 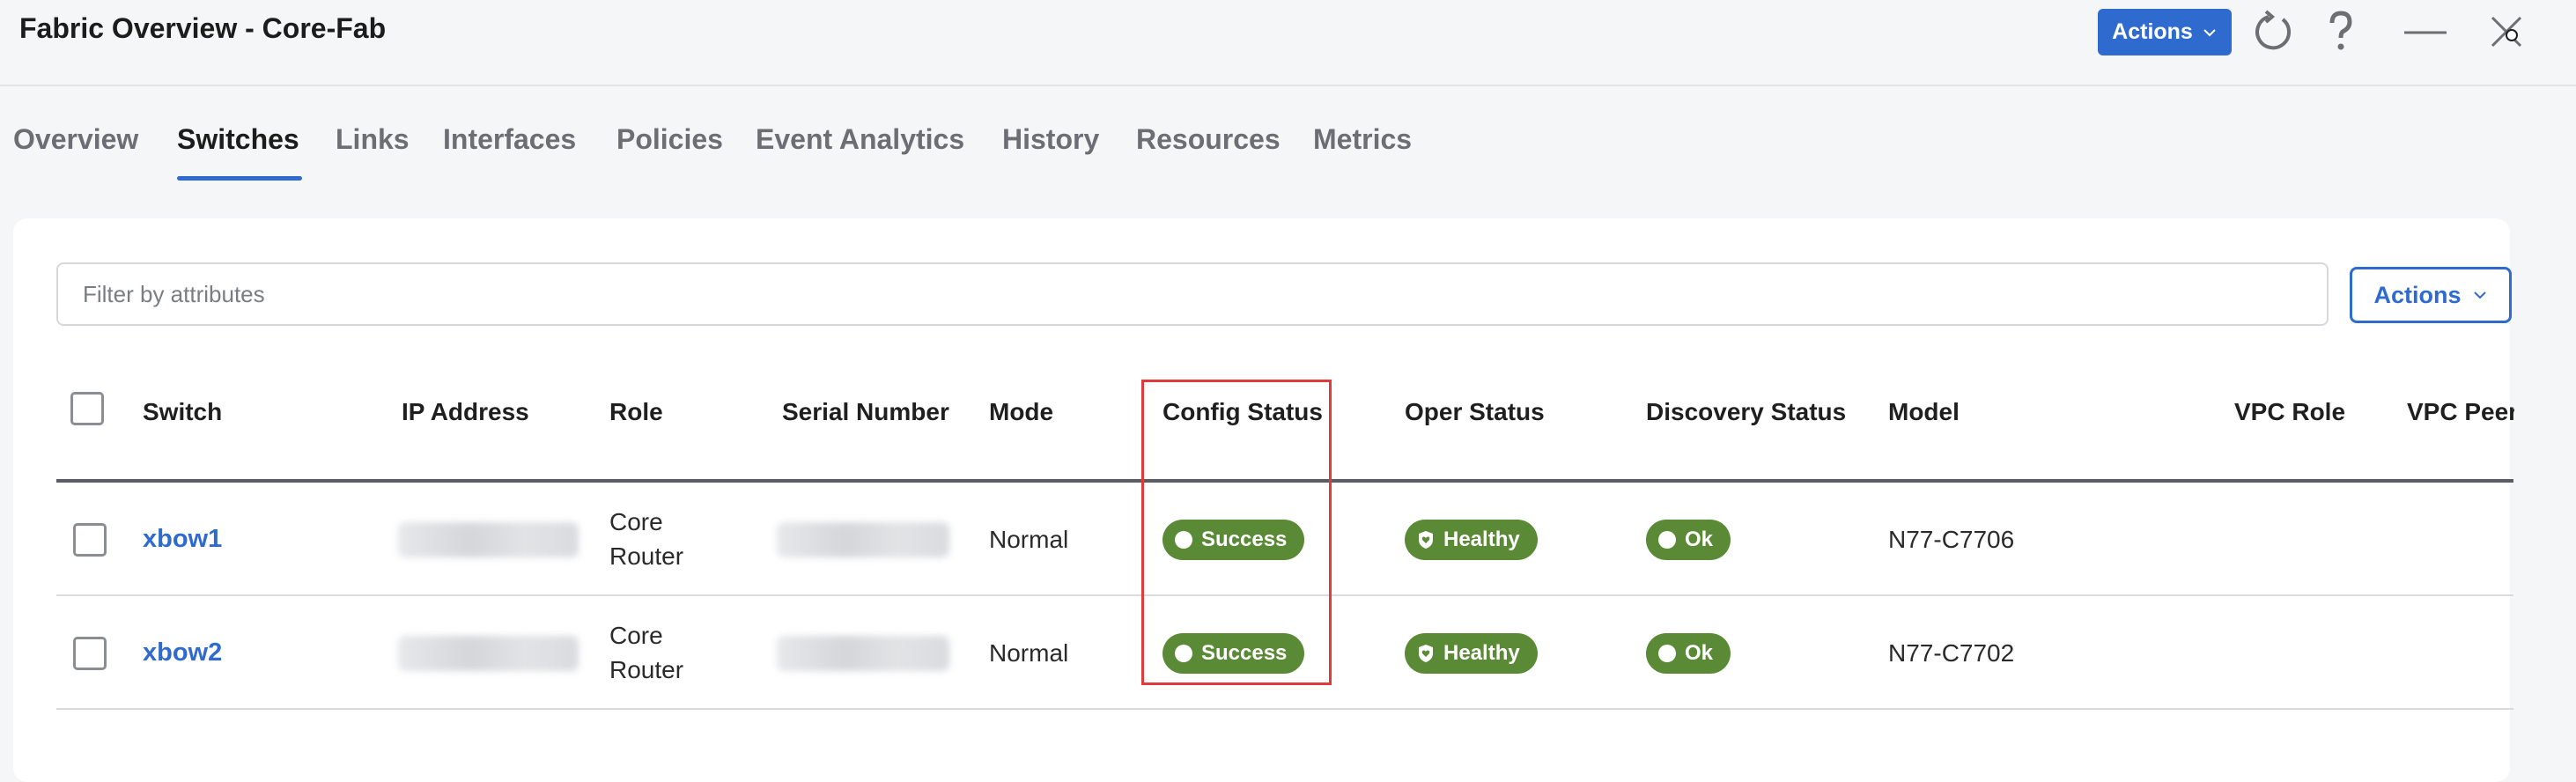 I want to click on column-header-oper-status: Oper Status, so click(x=1475, y=412).